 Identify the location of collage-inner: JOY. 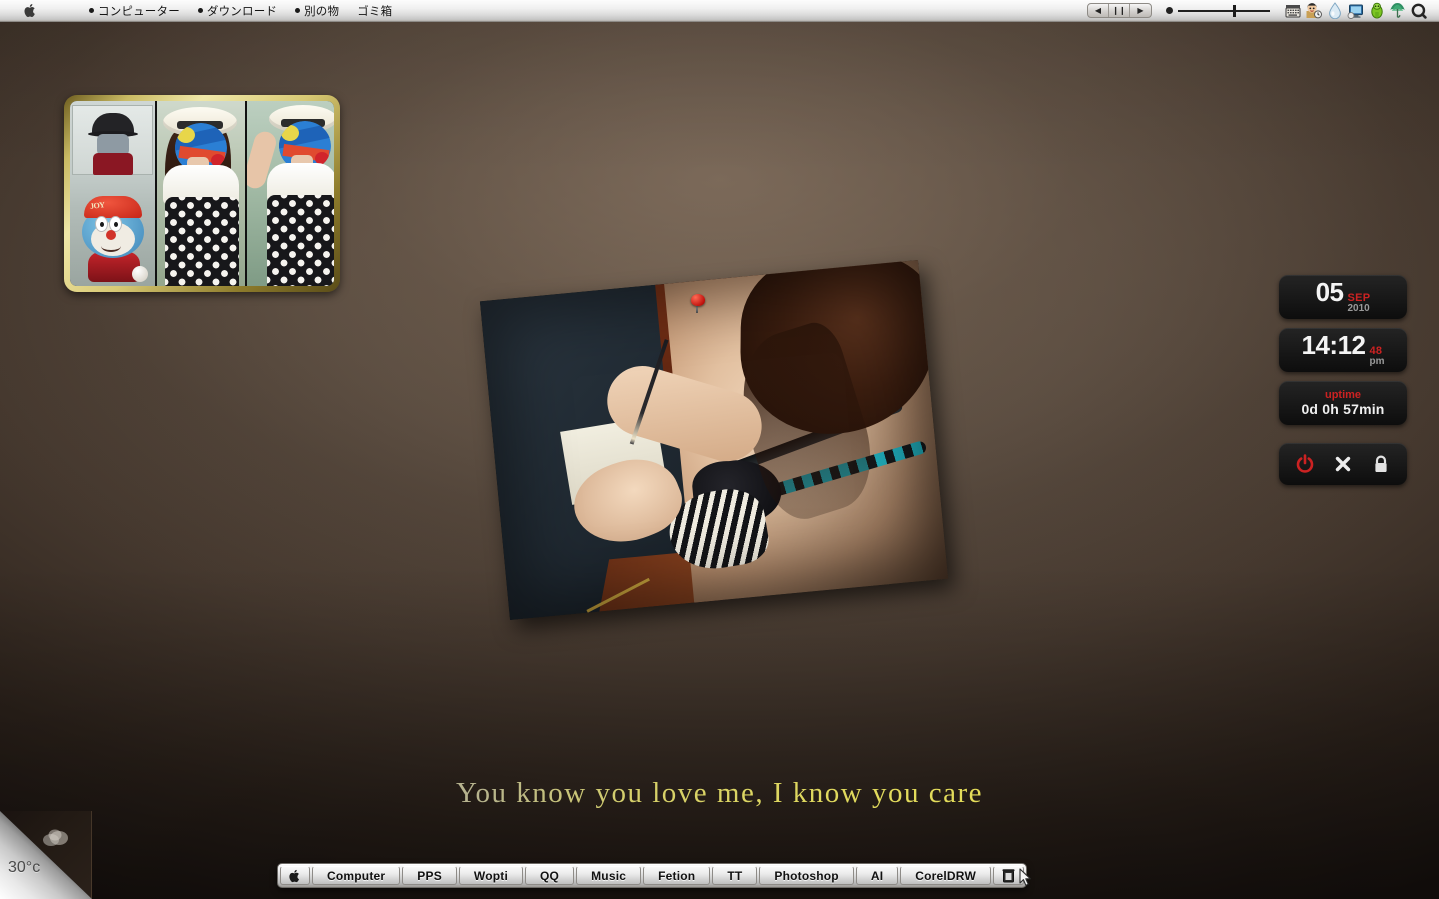
(202, 193).